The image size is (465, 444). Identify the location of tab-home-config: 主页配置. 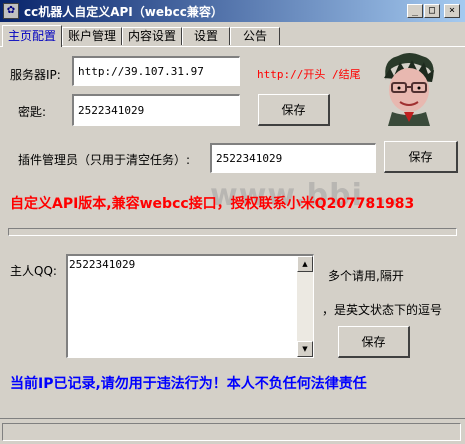
(32, 36).